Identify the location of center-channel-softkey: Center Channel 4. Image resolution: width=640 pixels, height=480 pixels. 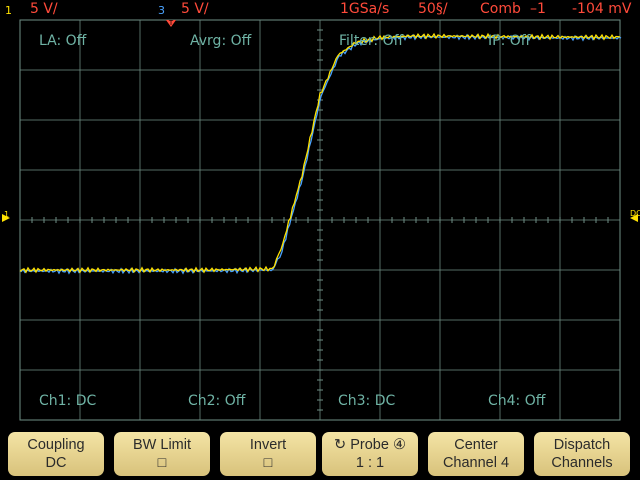
(476, 454).